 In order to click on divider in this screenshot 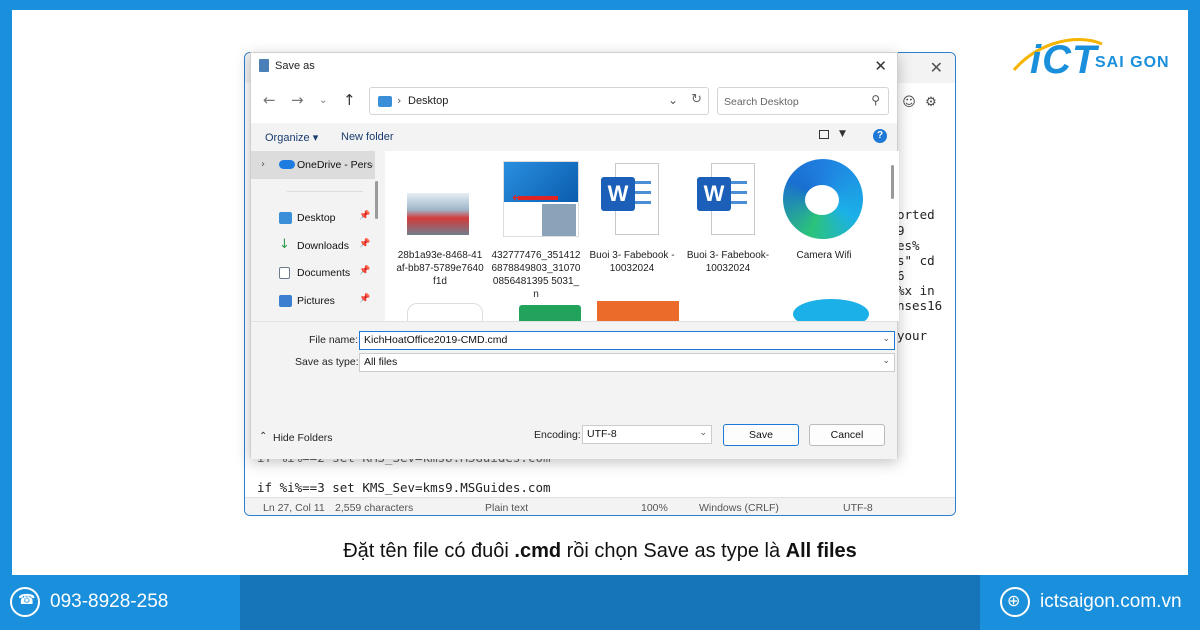, I will do `click(325, 191)`.